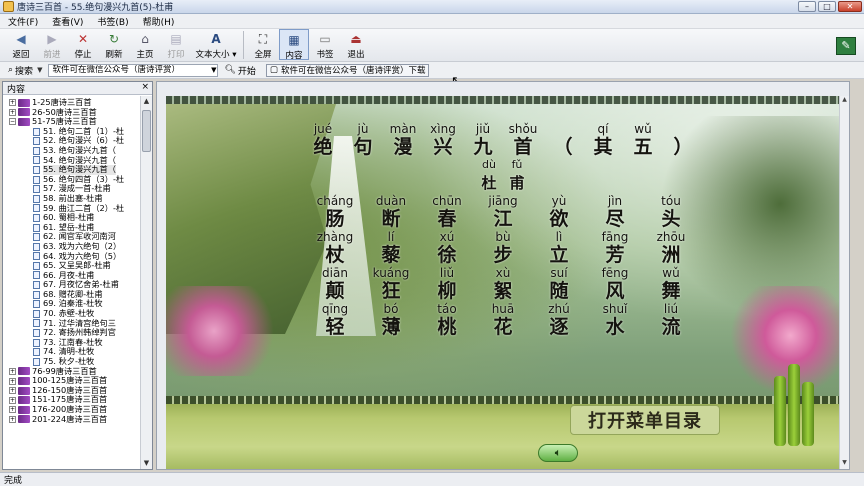 The width and height of the screenshot is (864, 486). Describe the element at coordinates (21, 44) in the screenshot. I see `back-button: ◀ 返回` at that location.